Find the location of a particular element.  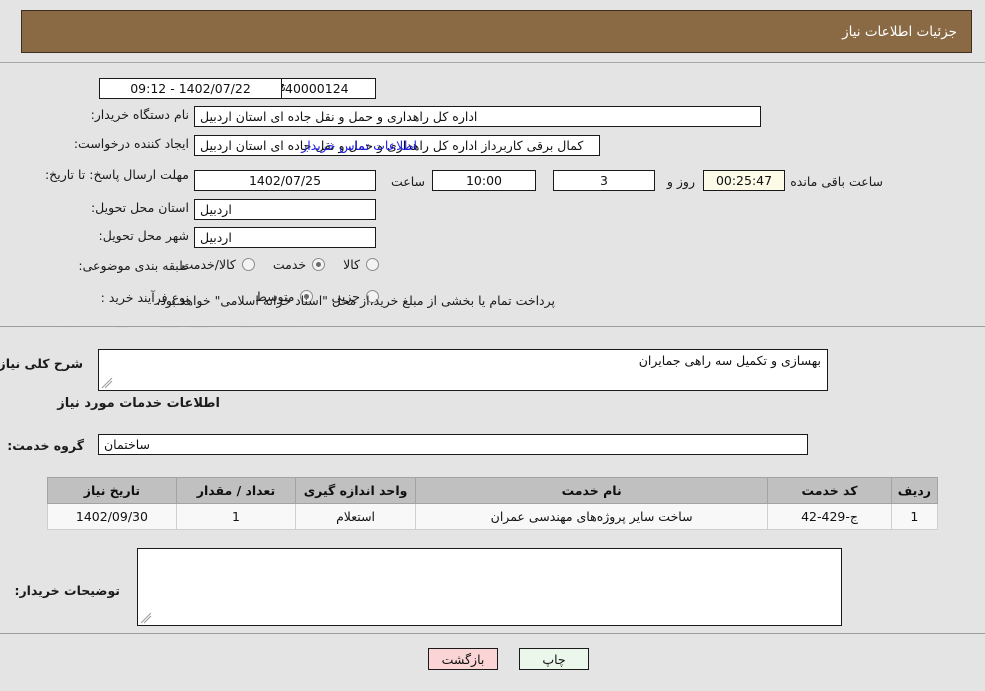

category-option-kala-khedmat-label: کالا/خدمت is located at coordinates (208, 264).